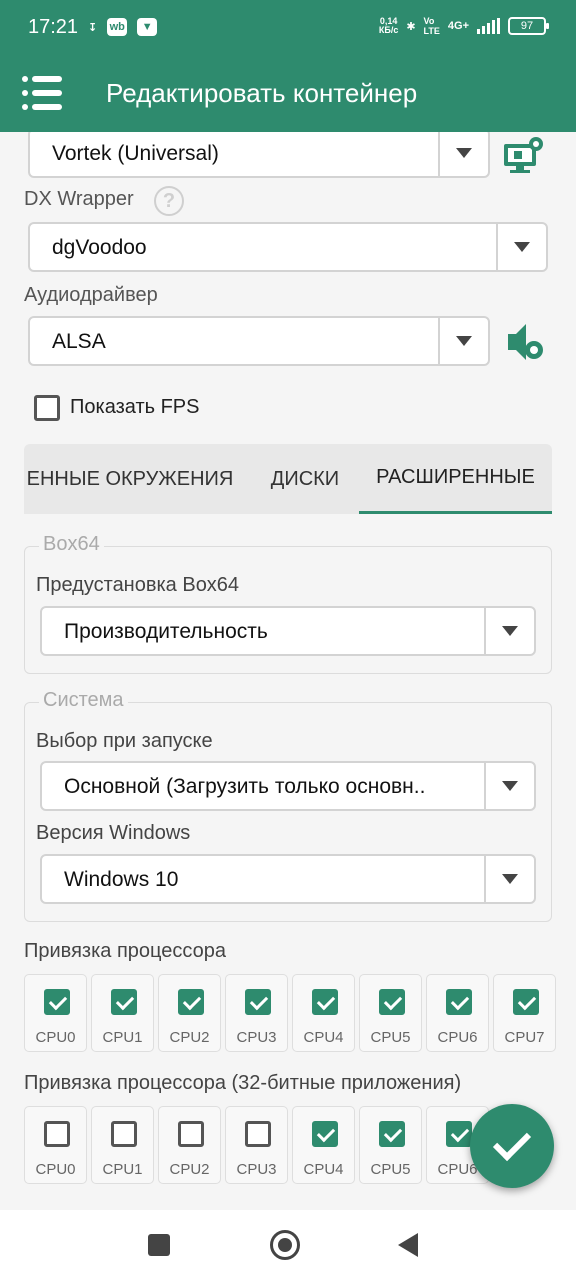 This screenshot has width=576, height=1280. Describe the element at coordinates (42, 93) in the screenshot. I see `menu-icon` at that location.